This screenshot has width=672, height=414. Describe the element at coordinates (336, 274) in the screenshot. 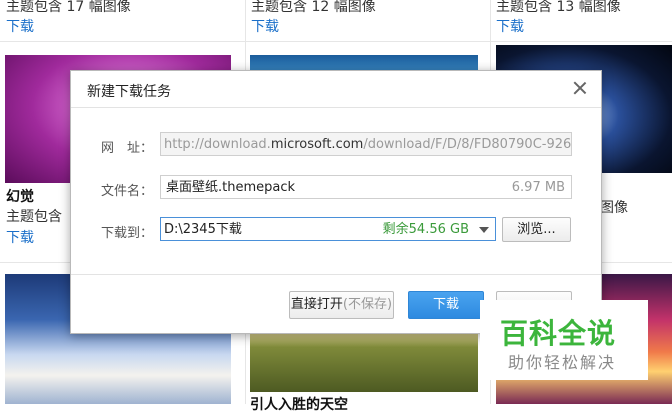

I see `divider` at that location.